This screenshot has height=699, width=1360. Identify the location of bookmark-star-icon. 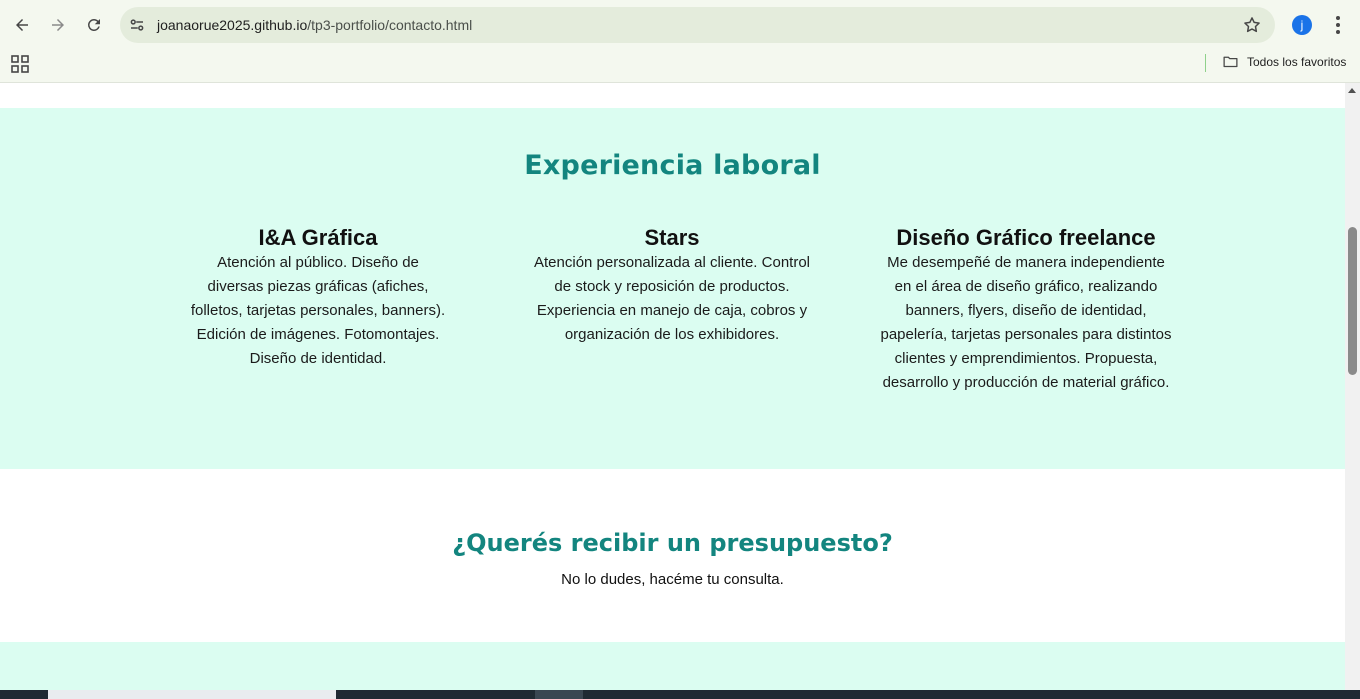
(1252, 25).